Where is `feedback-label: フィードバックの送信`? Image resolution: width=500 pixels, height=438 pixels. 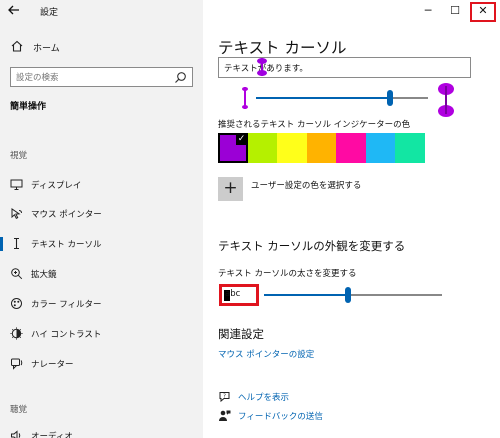 feedback-label: フィードバックの送信 is located at coordinates (280, 417).